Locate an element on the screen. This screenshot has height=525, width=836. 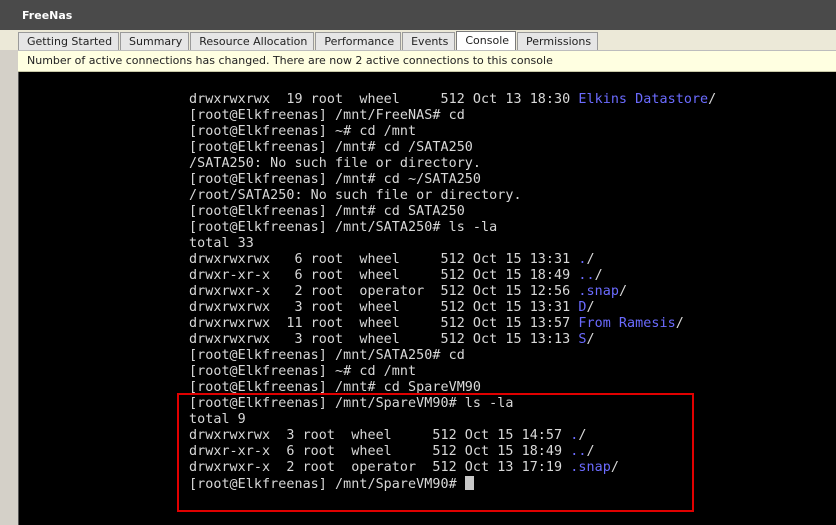
console-line-text: drwxrwxrwx 3 root wheel 512 Oct 15 13:31 is located at coordinates (384, 307).